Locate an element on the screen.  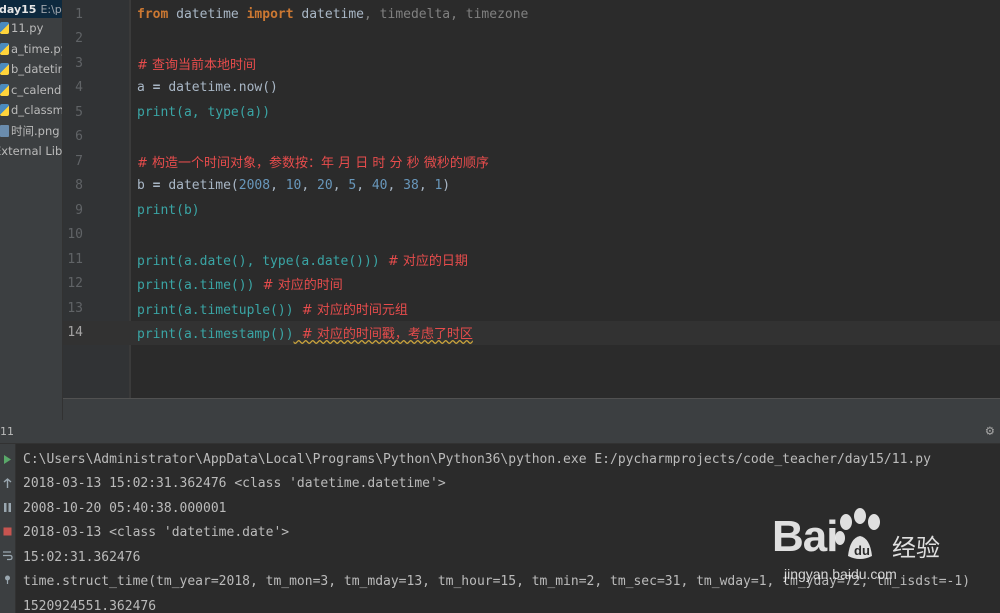
code-token: 2008 is located at coordinates (254, 186).